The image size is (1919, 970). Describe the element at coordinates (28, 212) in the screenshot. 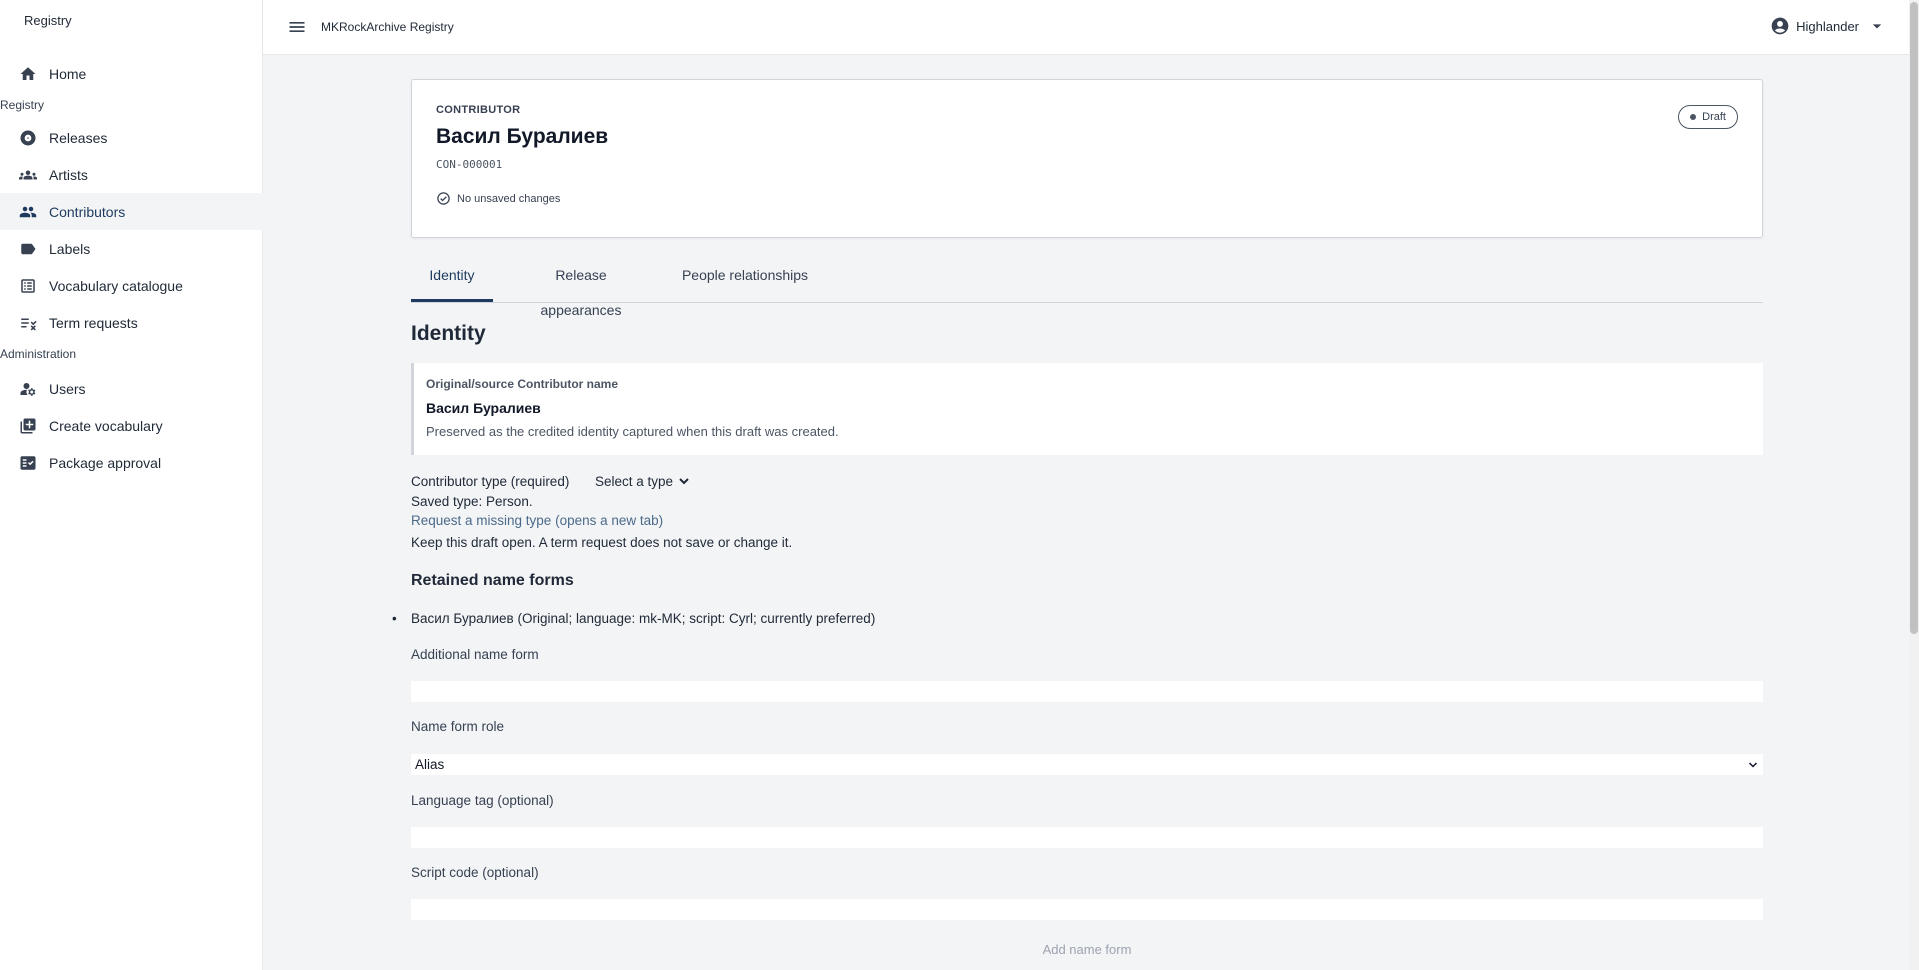

I see `people-icon` at that location.